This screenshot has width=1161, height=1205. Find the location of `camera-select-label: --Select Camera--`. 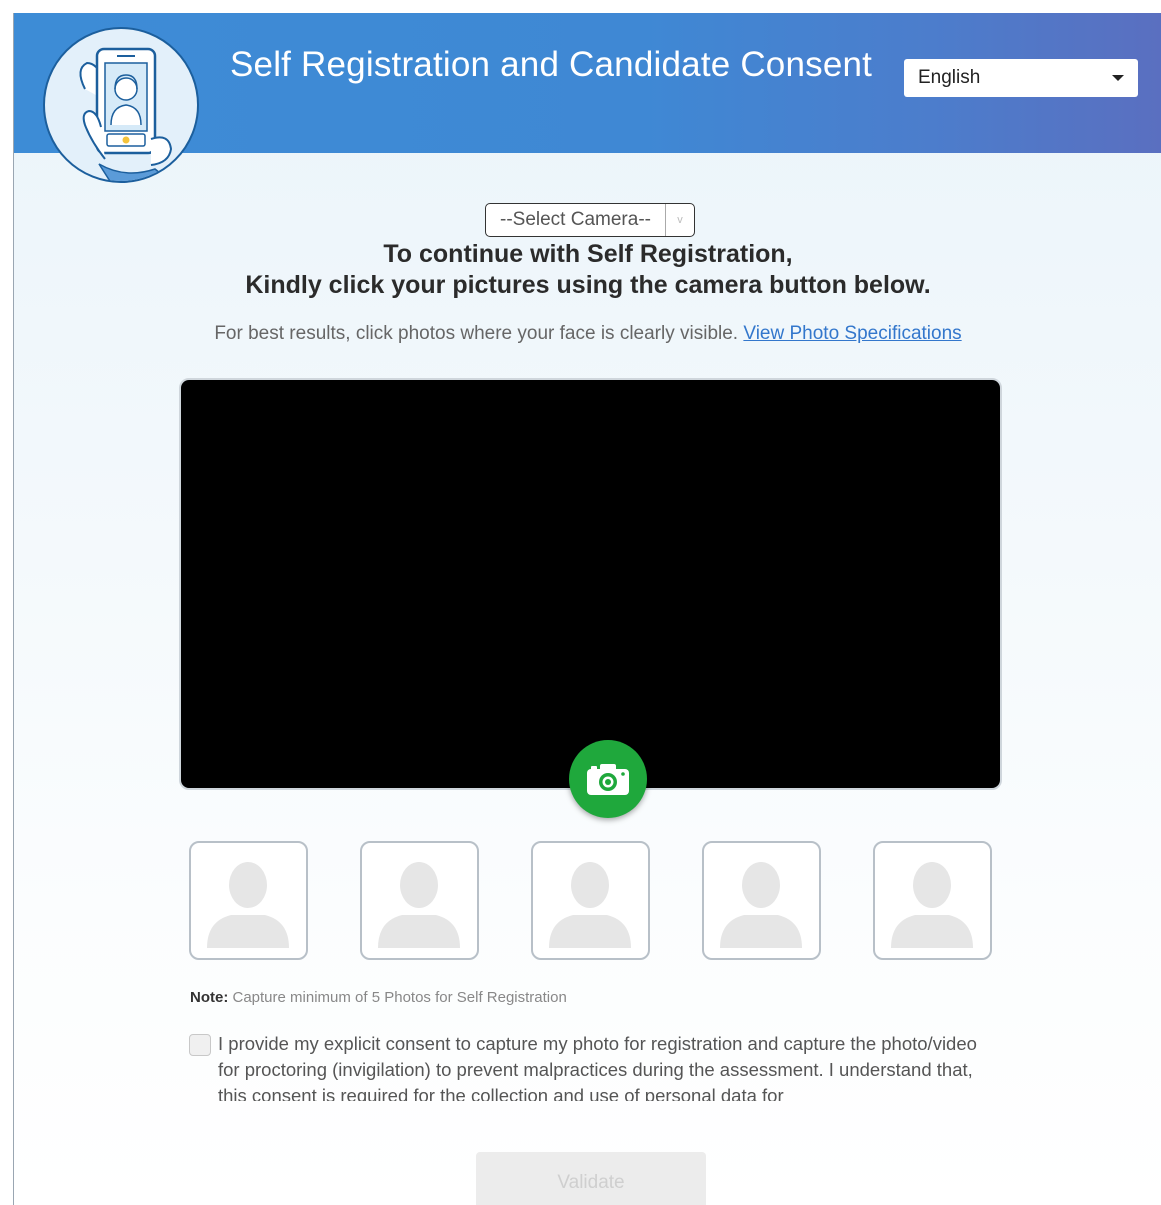

camera-select-label: --Select Camera-- is located at coordinates (575, 219).